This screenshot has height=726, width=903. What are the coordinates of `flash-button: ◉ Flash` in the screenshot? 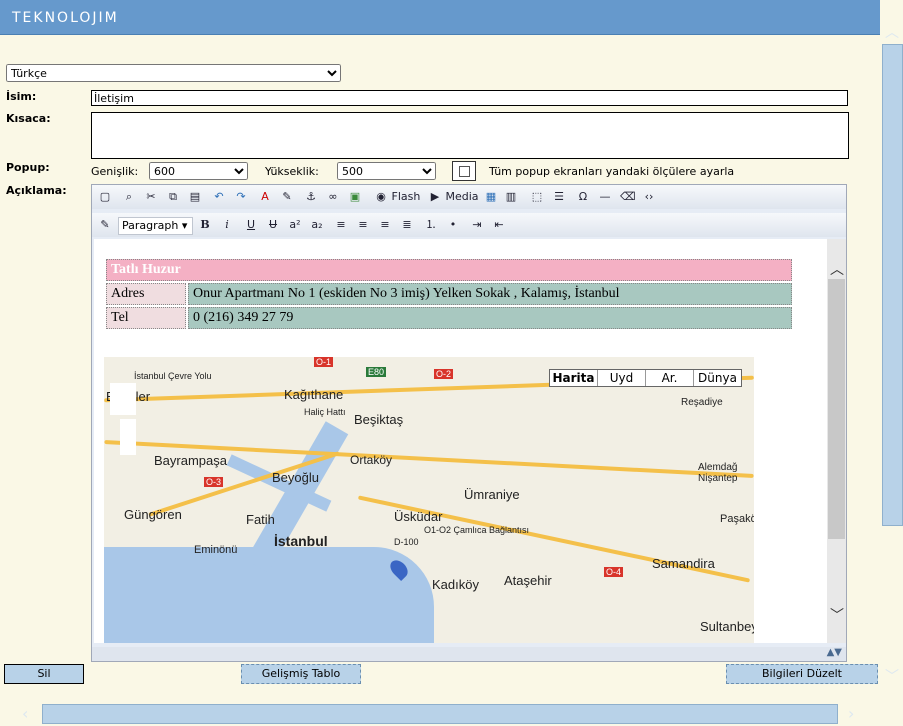 It's located at (397, 197).